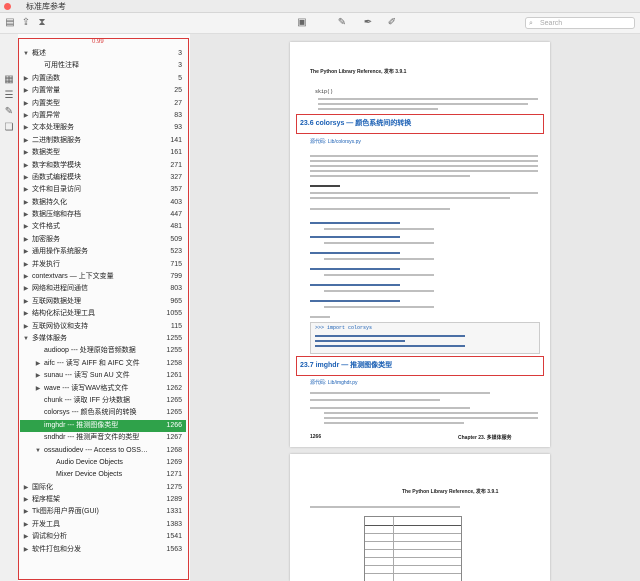 The image size is (640, 581). Describe the element at coordinates (103, 252) in the screenshot. I see `toc-item: ▶ 通用操作系统服务 523` at that location.